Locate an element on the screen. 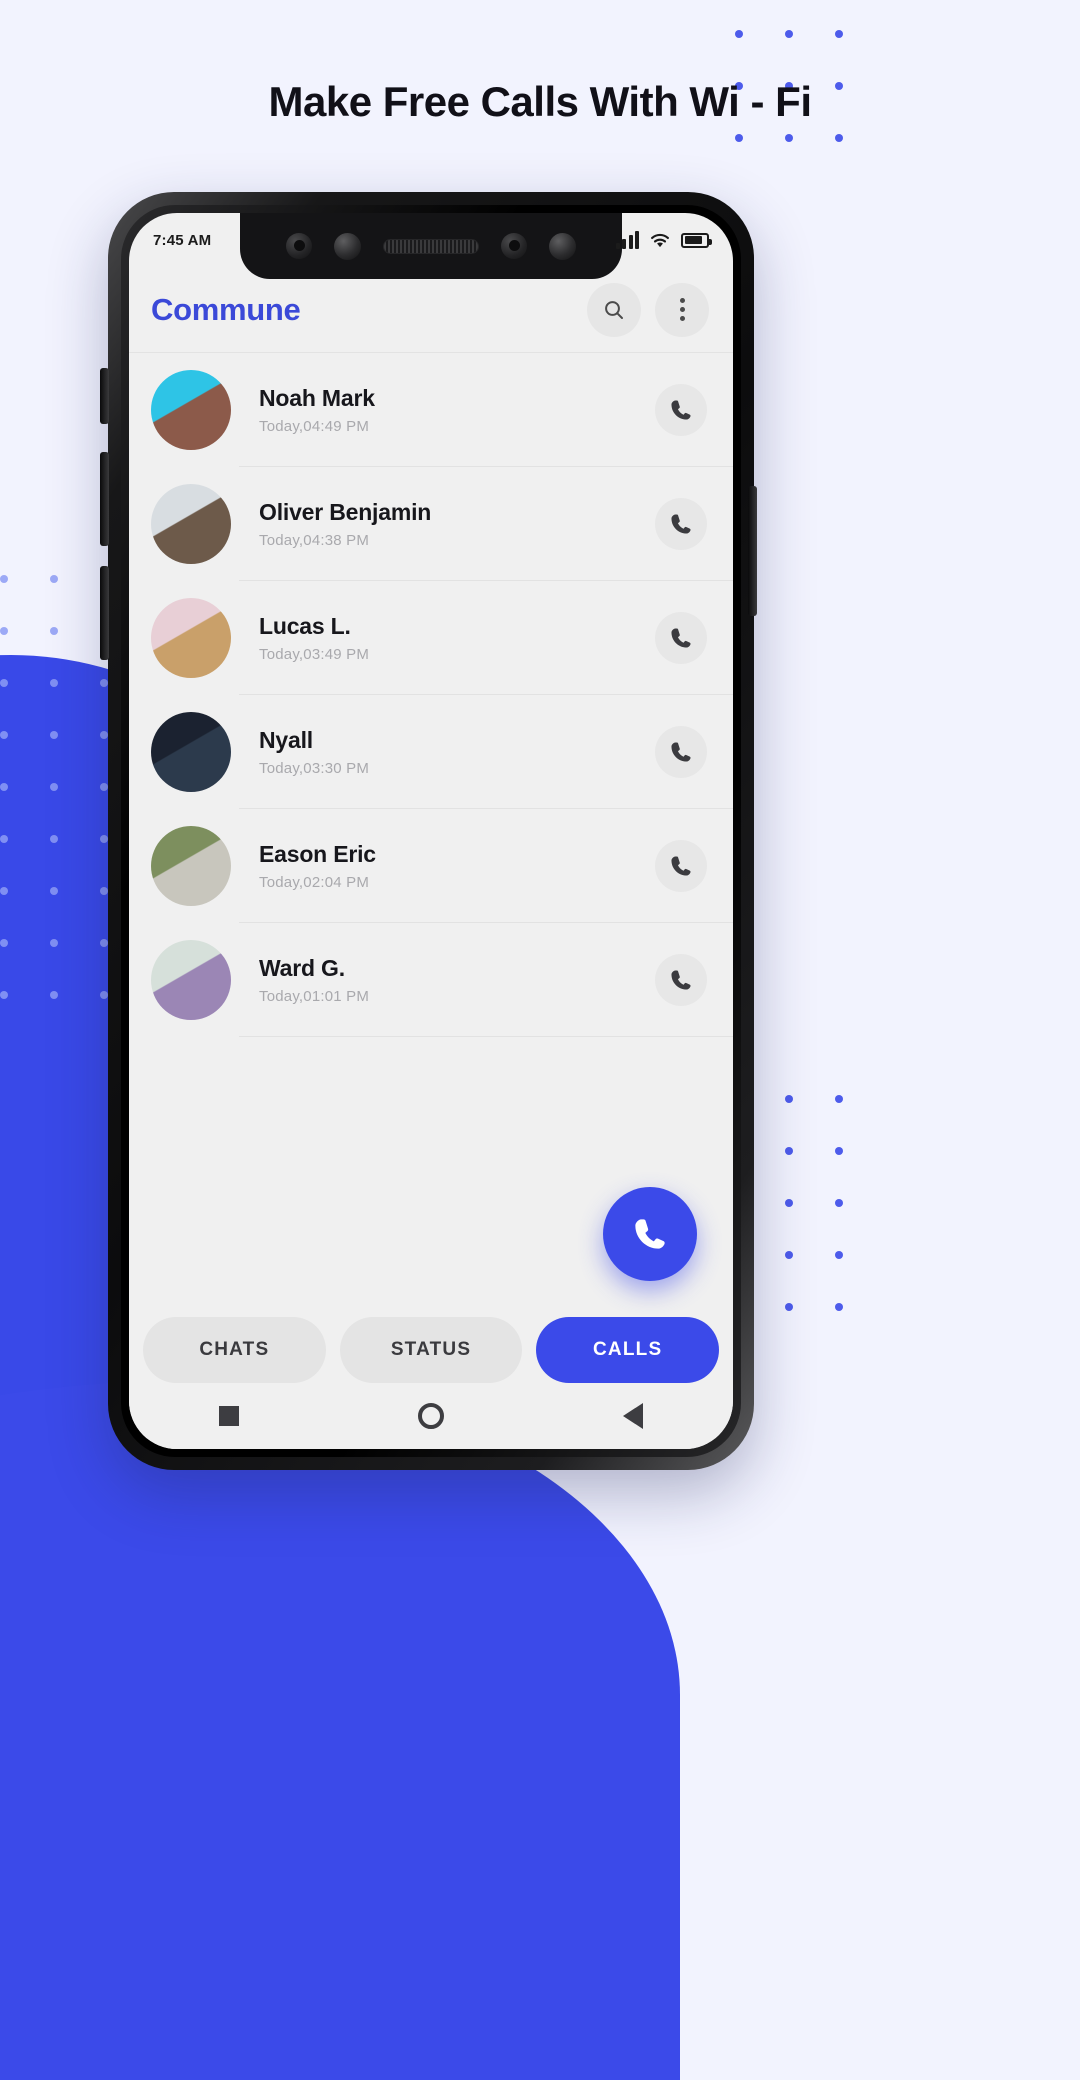  new-call-fab is located at coordinates (650, 1234).